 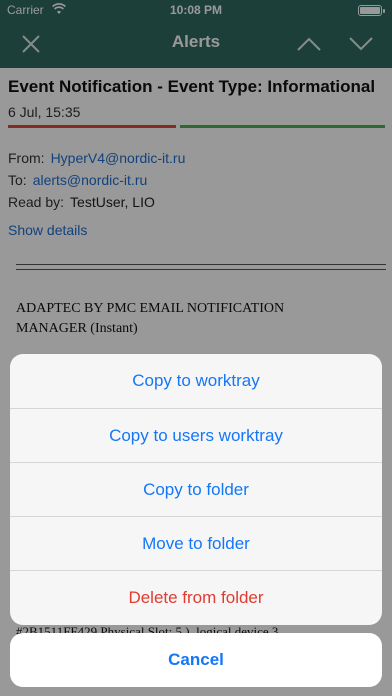 I want to click on delete-from-folder-button: Delete from folder, so click(x=196, y=597).